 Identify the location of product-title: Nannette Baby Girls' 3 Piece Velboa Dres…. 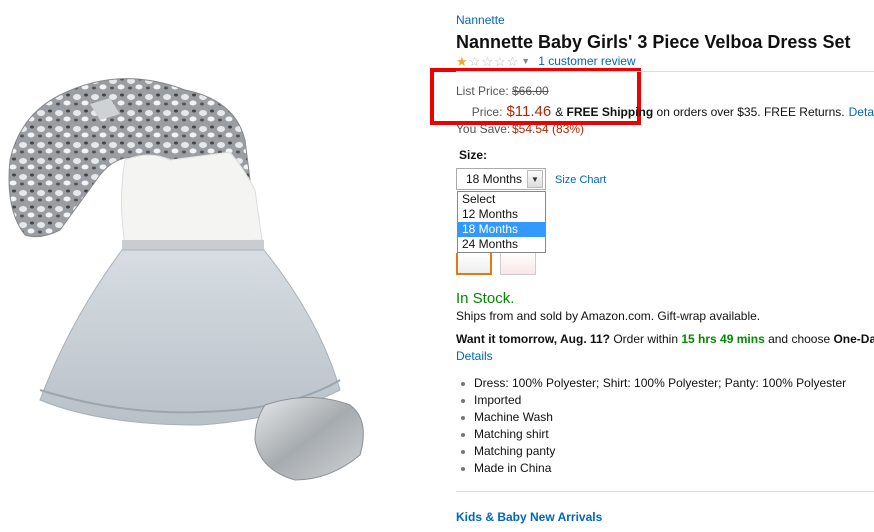
(653, 42).